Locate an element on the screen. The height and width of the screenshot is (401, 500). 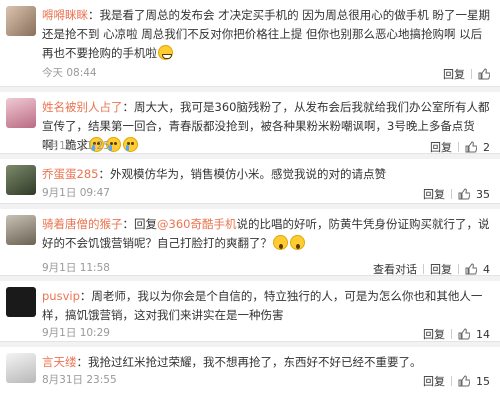
view-conversation-link: 查看对话 is located at coordinates (395, 269).